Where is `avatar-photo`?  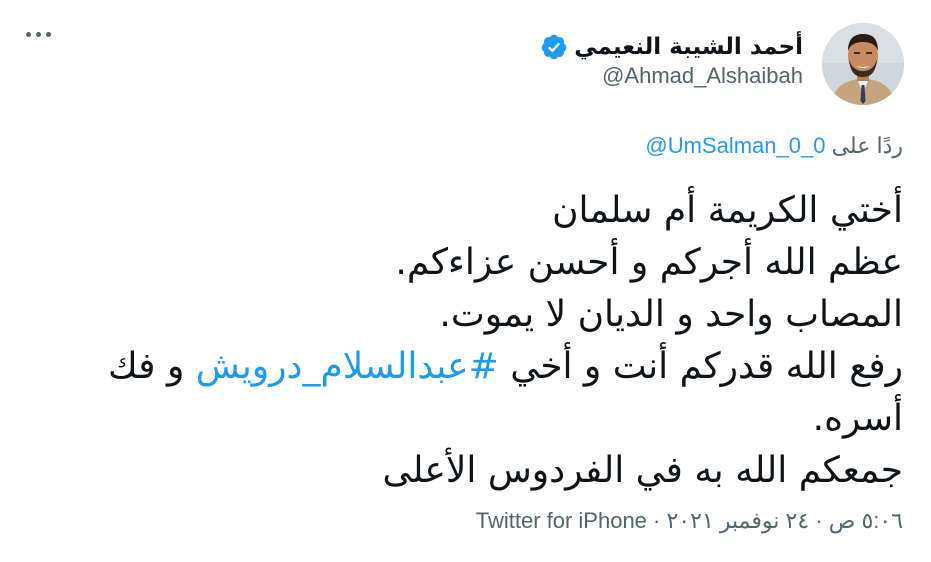
avatar-photo is located at coordinates (863, 64).